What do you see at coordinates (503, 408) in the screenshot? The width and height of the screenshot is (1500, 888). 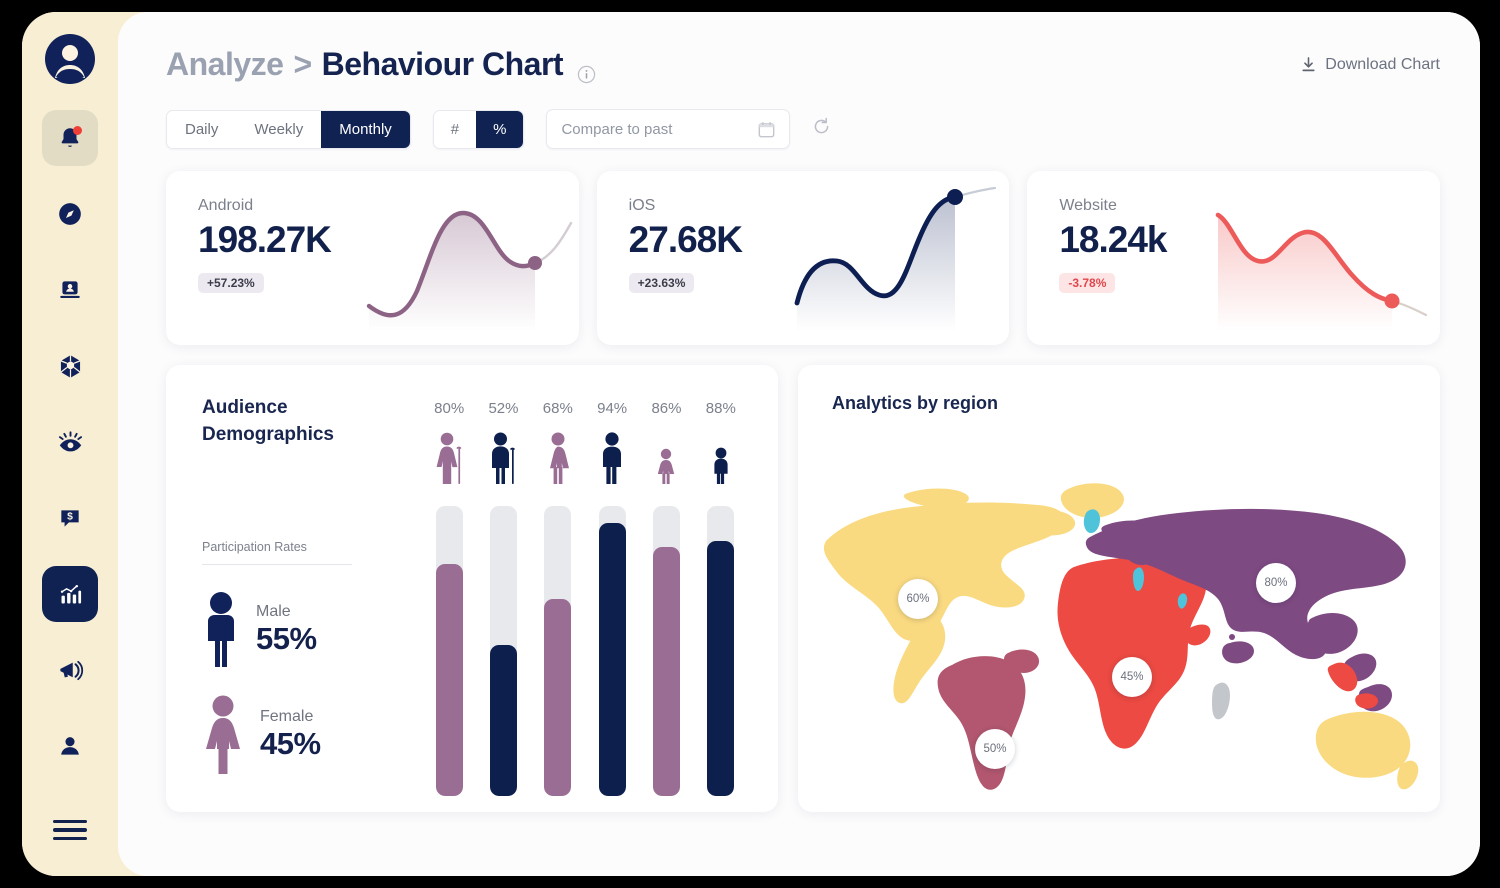 I see `bar-percent-label: 52%` at bounding box center [503, 408].